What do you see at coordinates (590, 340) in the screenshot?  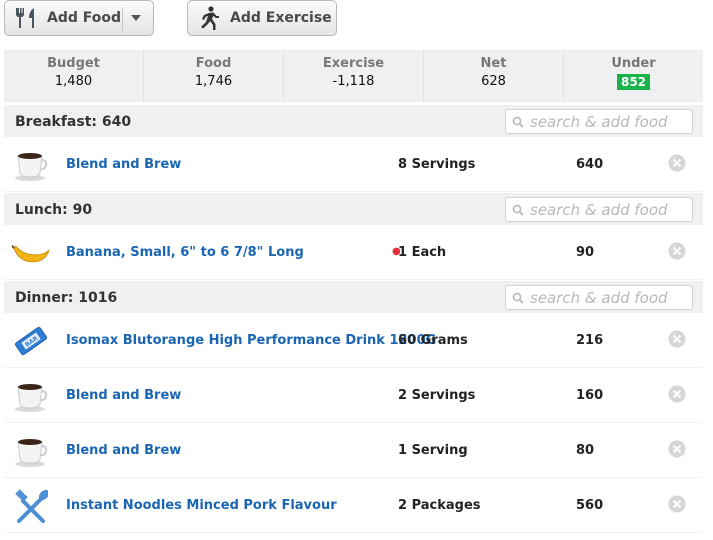 I see `food-calories: 216` at bounding box center [590, 340].